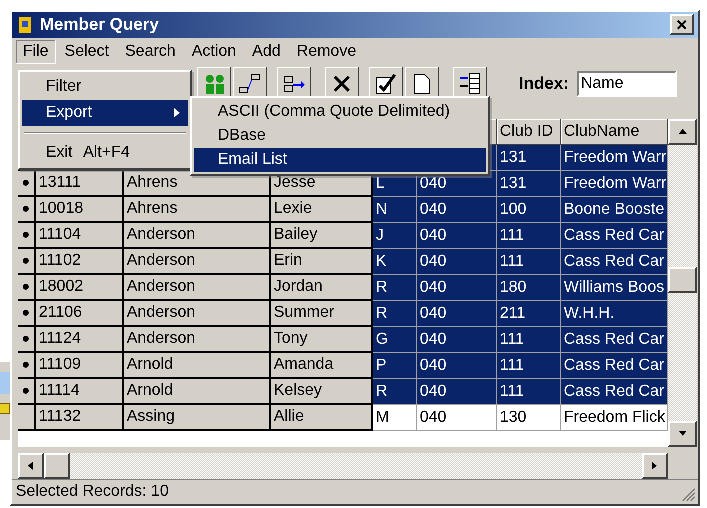  I want to click on table-cell: Williams Boos, so click(614, 288).